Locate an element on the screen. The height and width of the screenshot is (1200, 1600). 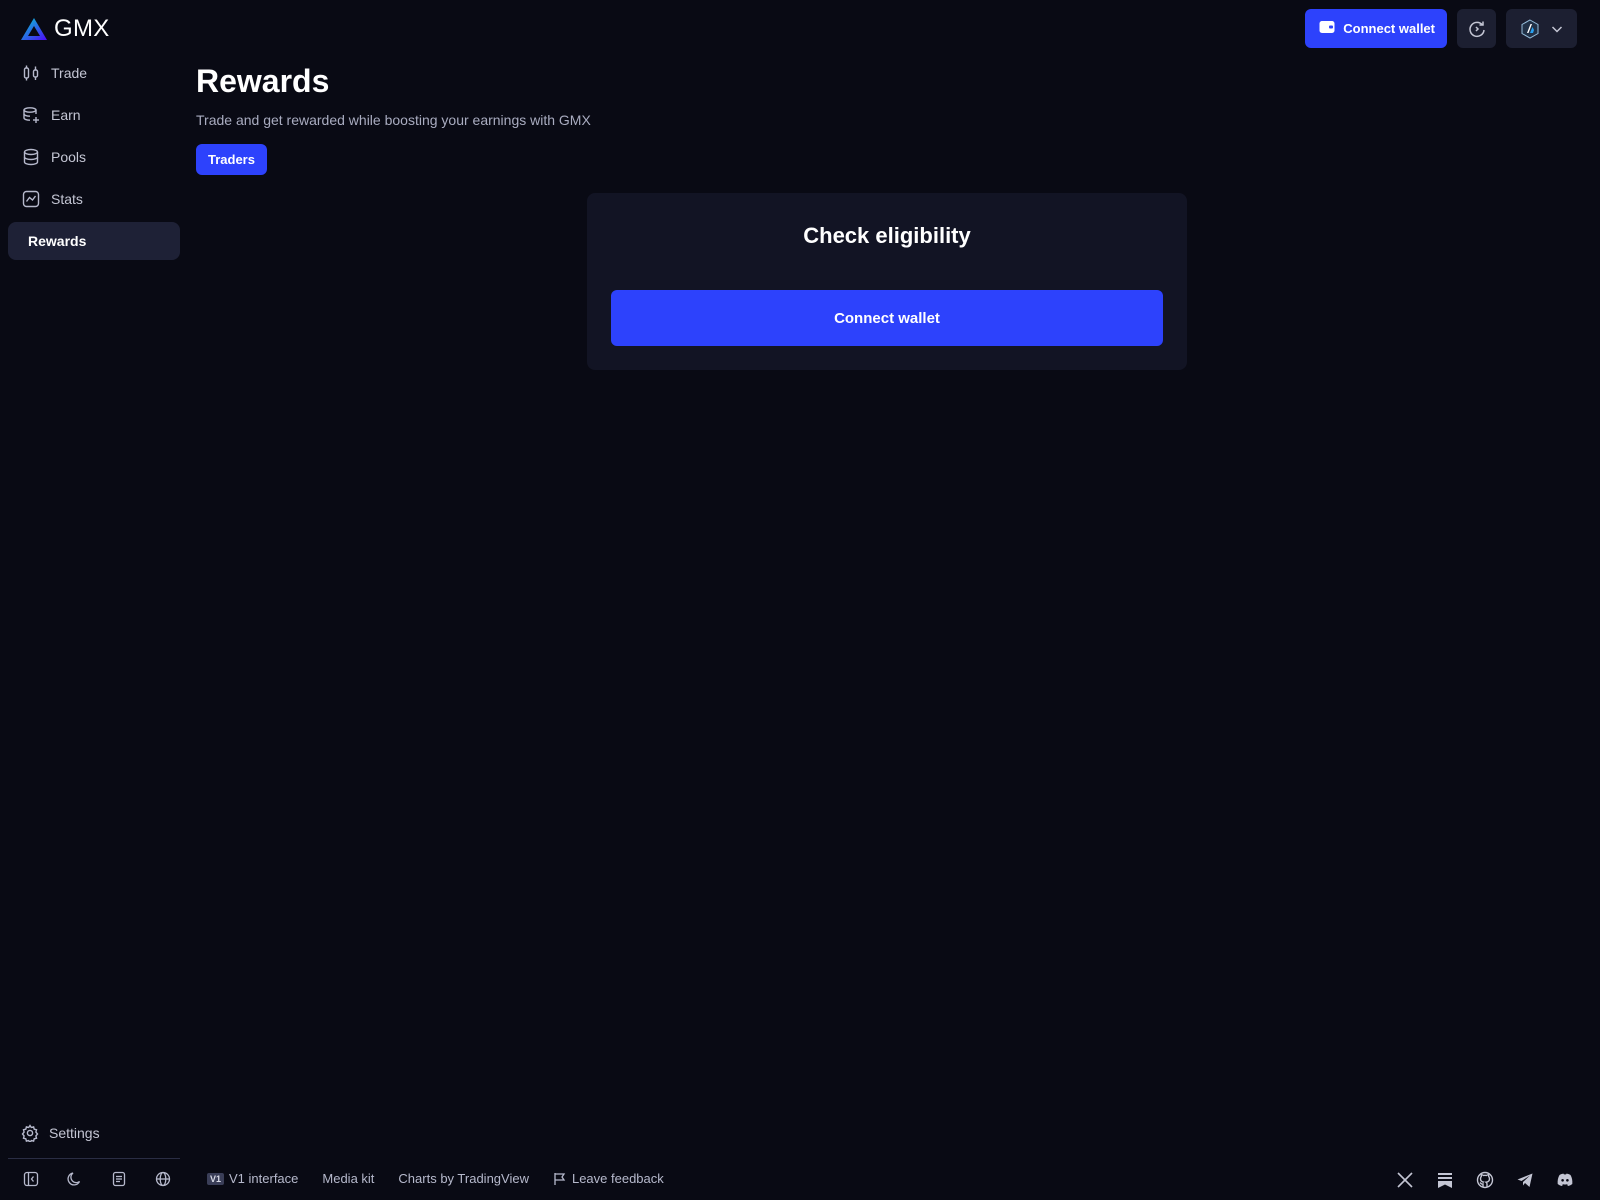
github-icon is located at coordinates (1484, 1179).